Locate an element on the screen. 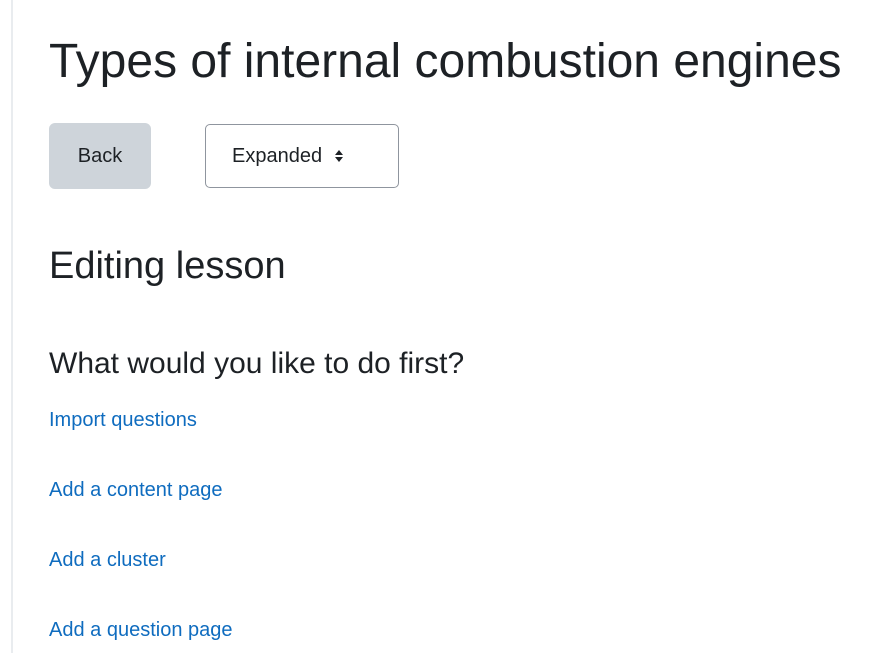 This screenshot has height=653, width=891. section-heading: Editing lesson is located at coordinates (167, 266).